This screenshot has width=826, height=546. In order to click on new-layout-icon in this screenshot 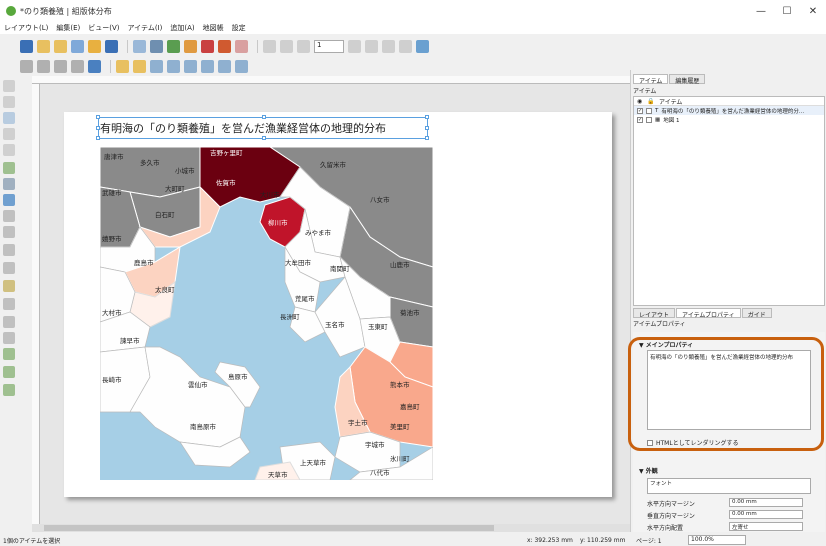, I will do `click(43, 46)`.